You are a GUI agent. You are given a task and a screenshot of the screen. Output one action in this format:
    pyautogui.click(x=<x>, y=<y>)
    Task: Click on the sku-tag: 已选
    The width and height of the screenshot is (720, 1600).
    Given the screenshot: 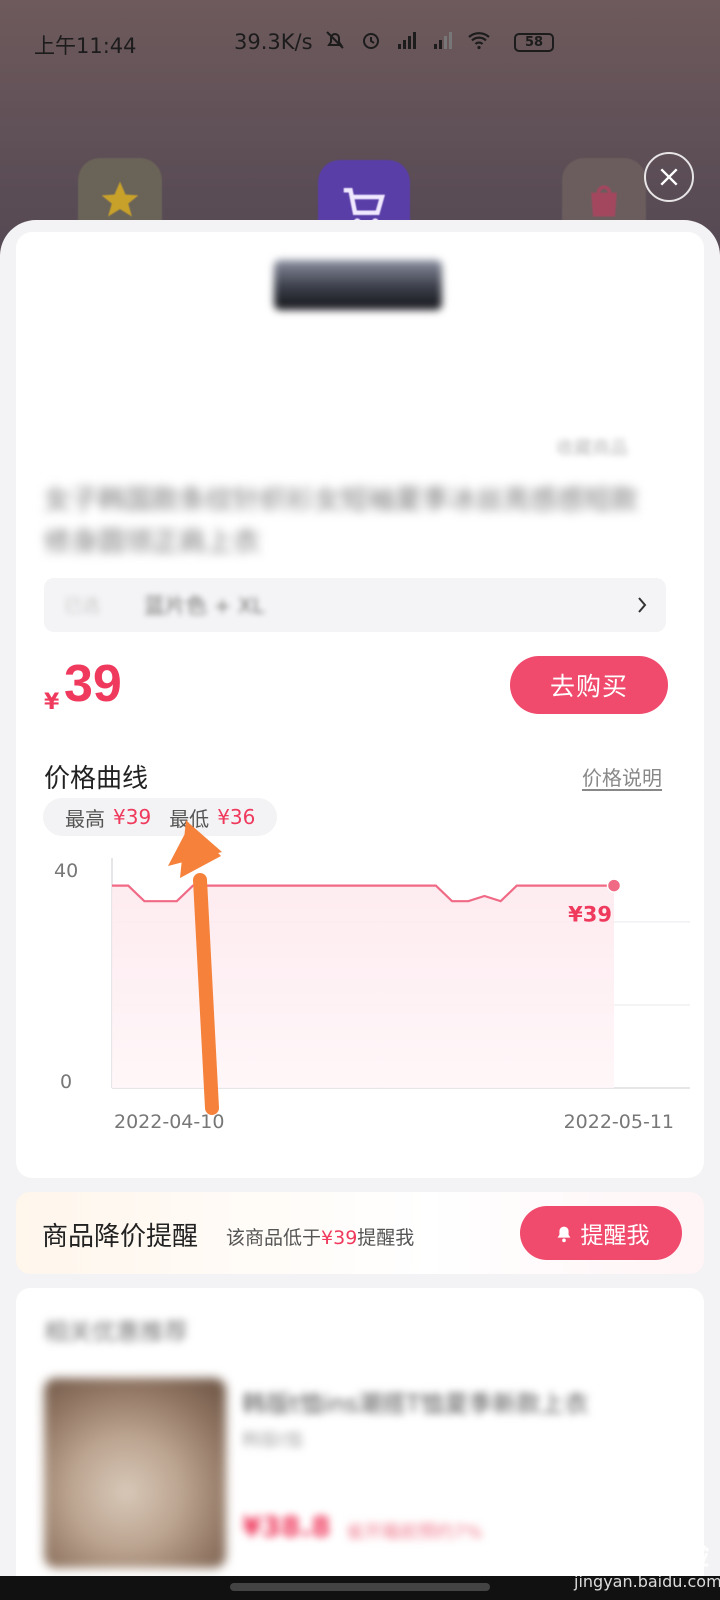 What is the action you would take?
    pyautogui.click(x=82, y=606)
    